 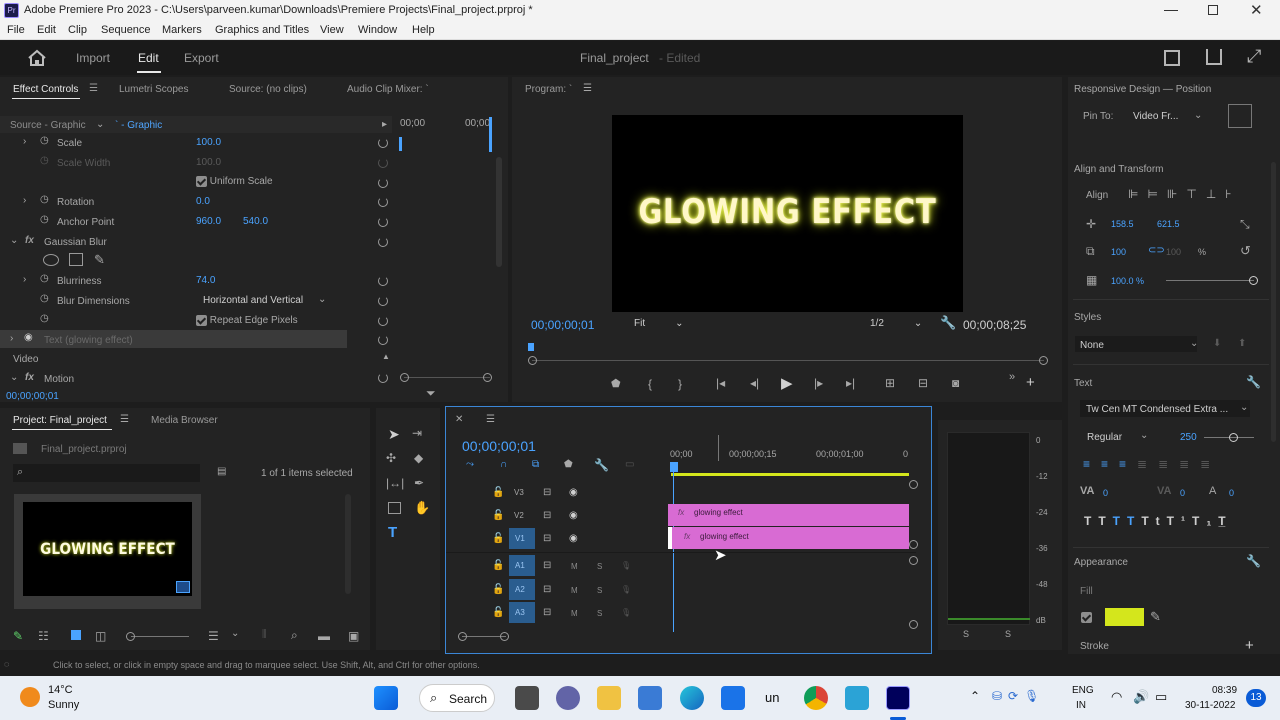 What do you see at coordinates (247, 320) in the screenshot?
I see `repeat-edge-checkbox: Repeat Edge Pixels` at bounding box center [247, 320].